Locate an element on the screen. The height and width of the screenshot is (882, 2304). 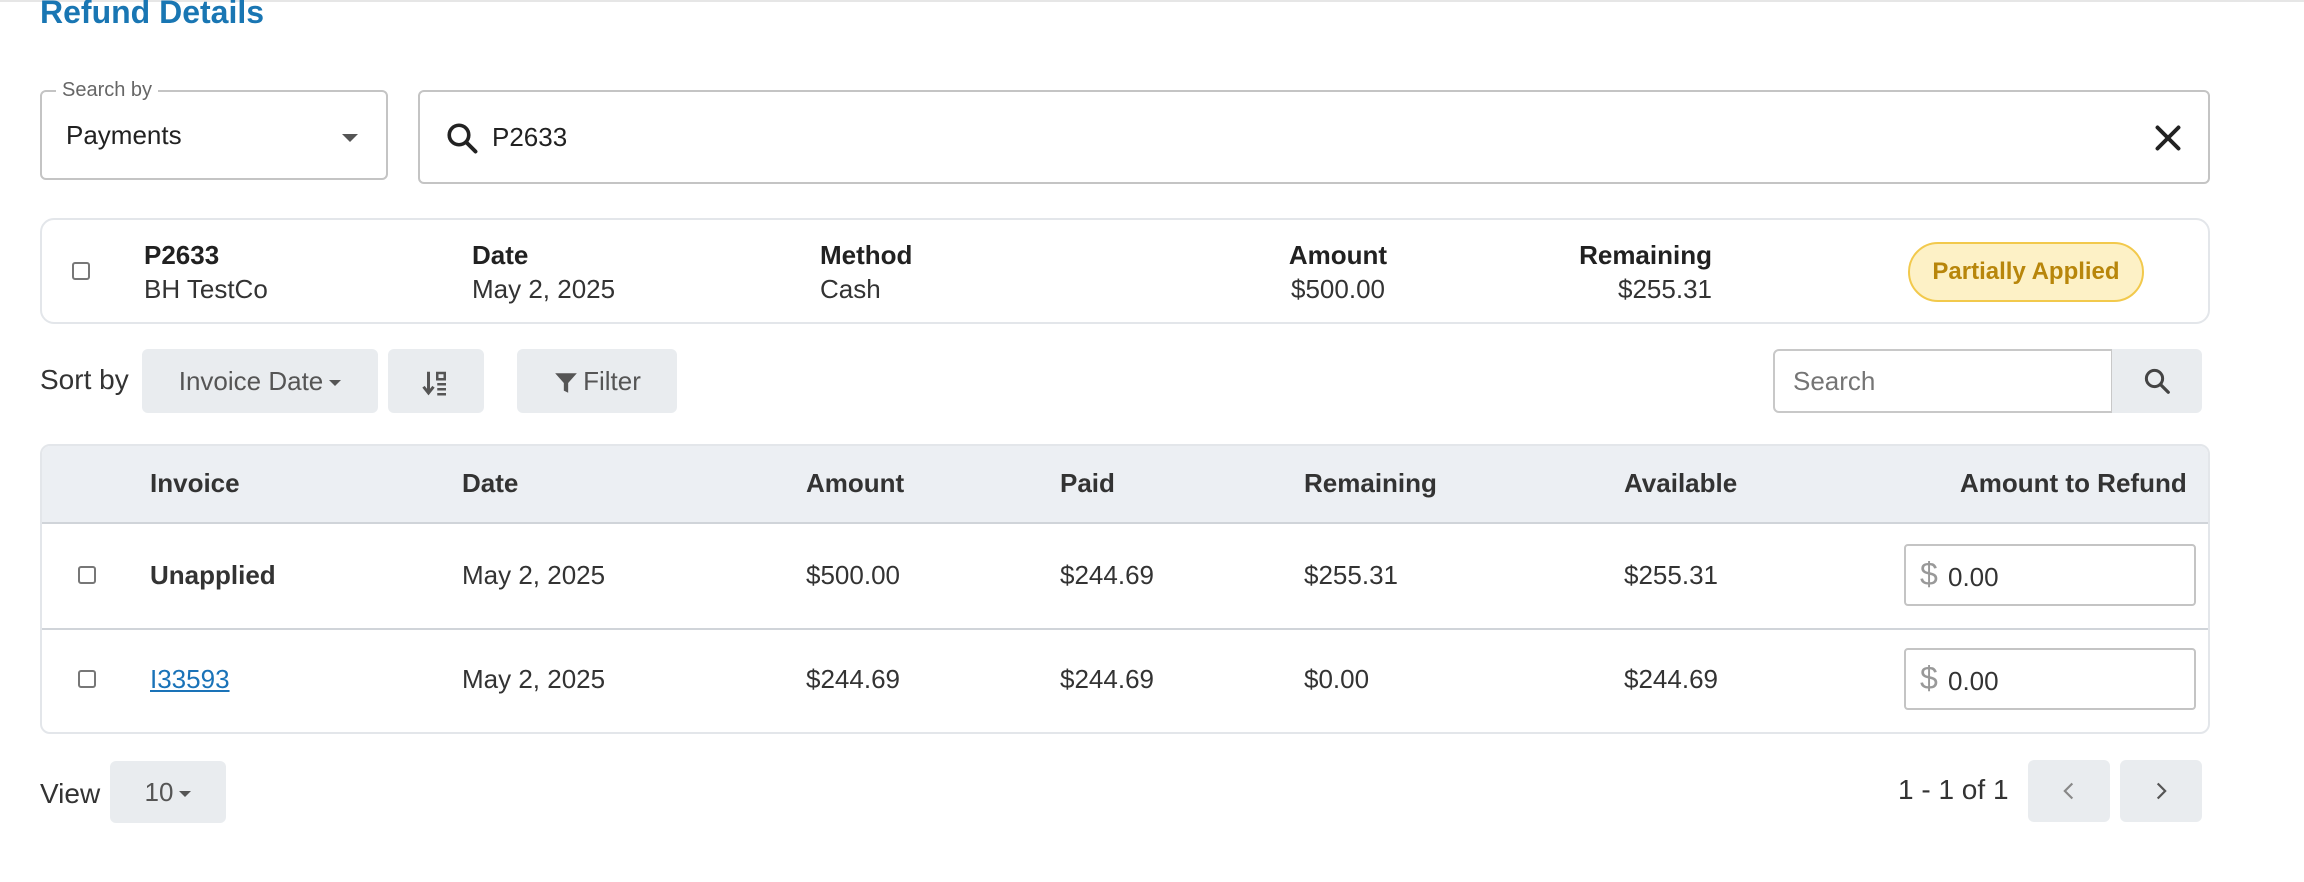
row-invoice: Unapplied is located at coordinates (213, 575).